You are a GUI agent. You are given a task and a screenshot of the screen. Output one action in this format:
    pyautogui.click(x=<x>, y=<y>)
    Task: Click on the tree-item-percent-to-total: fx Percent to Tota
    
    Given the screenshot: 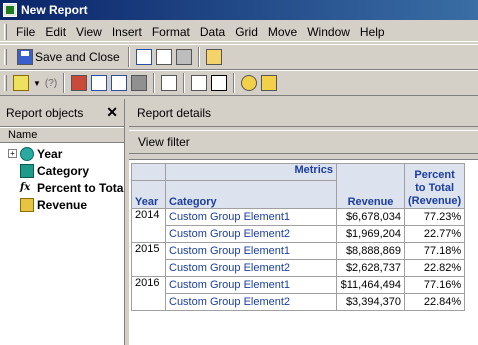 What is the action you would take?
    pyautogui.click(x=62, y=187)
    